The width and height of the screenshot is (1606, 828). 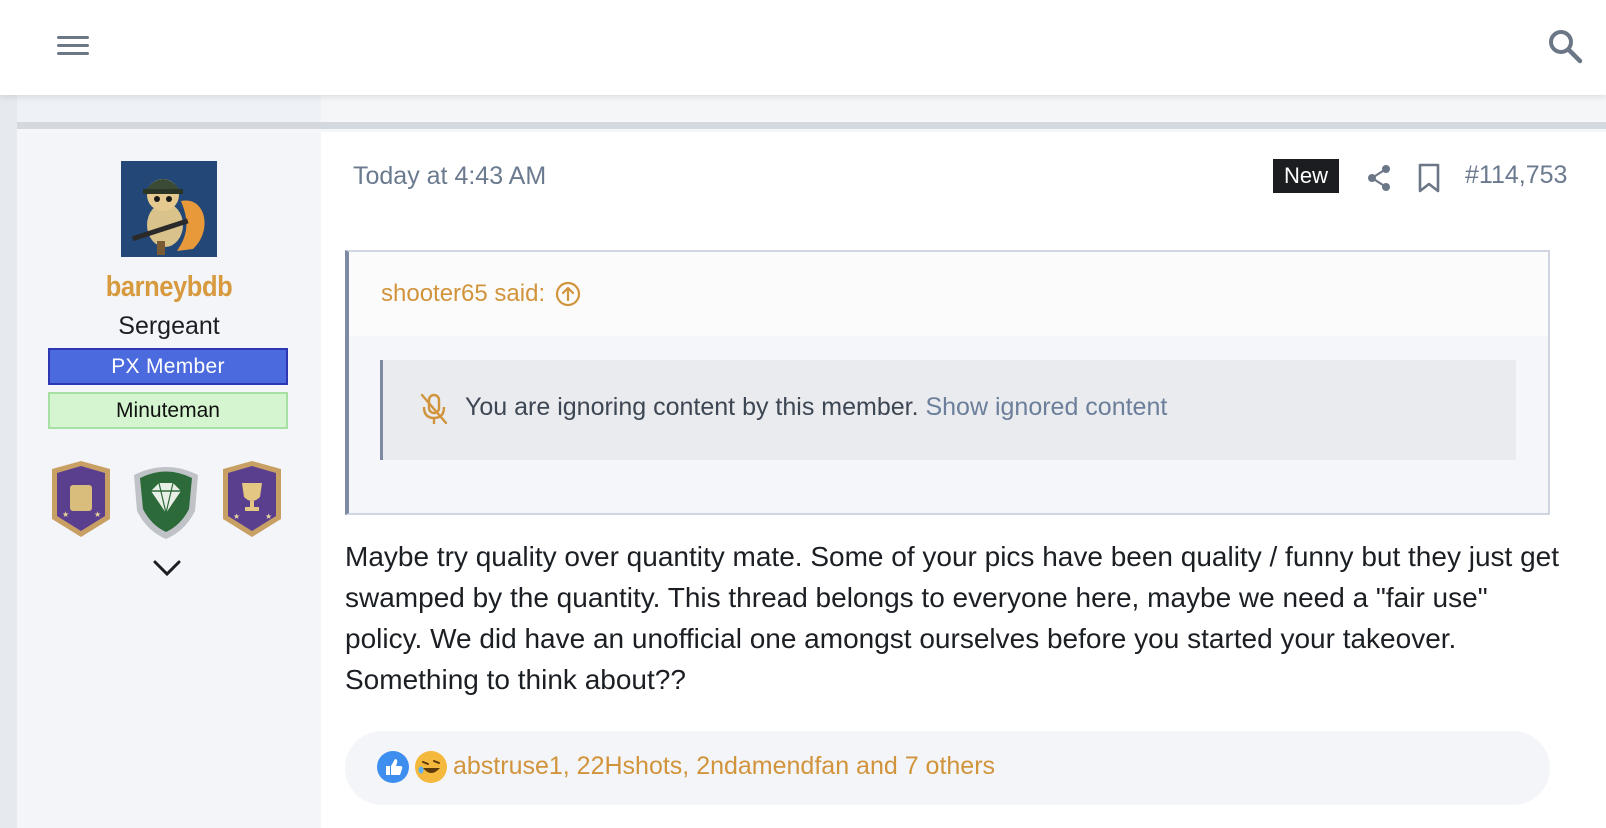 I want to click on post-number-link: #114,753, so click(x=1516, y=175).